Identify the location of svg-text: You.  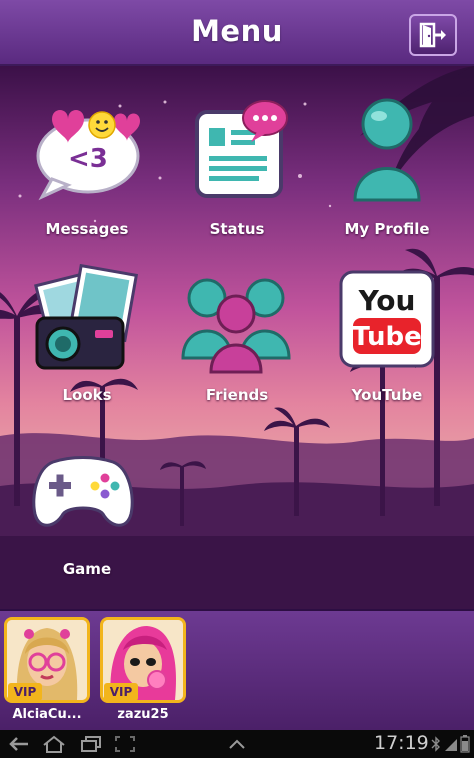
(387, 300).